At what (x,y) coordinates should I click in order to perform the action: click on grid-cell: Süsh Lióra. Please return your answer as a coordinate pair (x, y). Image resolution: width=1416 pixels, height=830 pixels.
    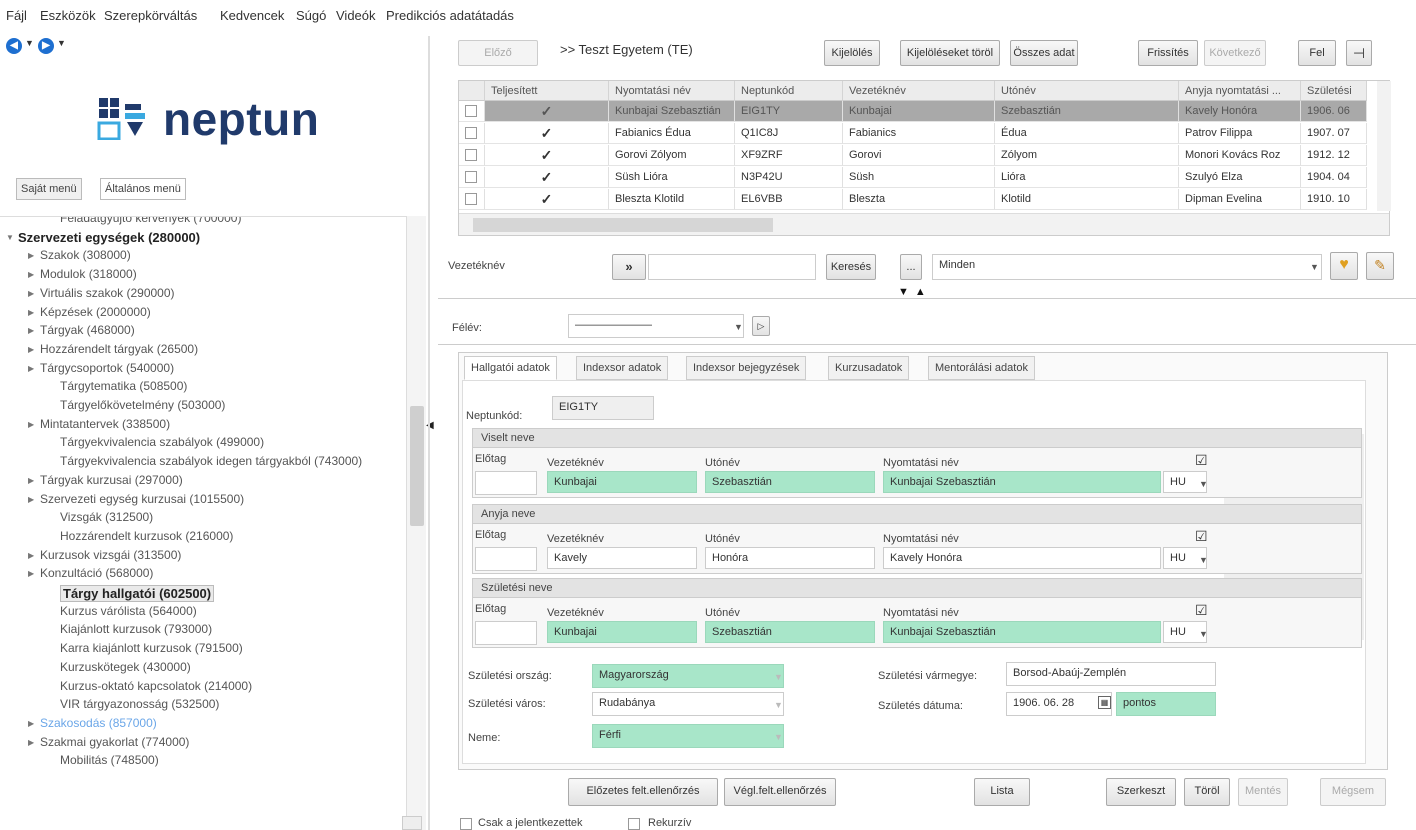
    Looking at the image, I should click on (672, 177).